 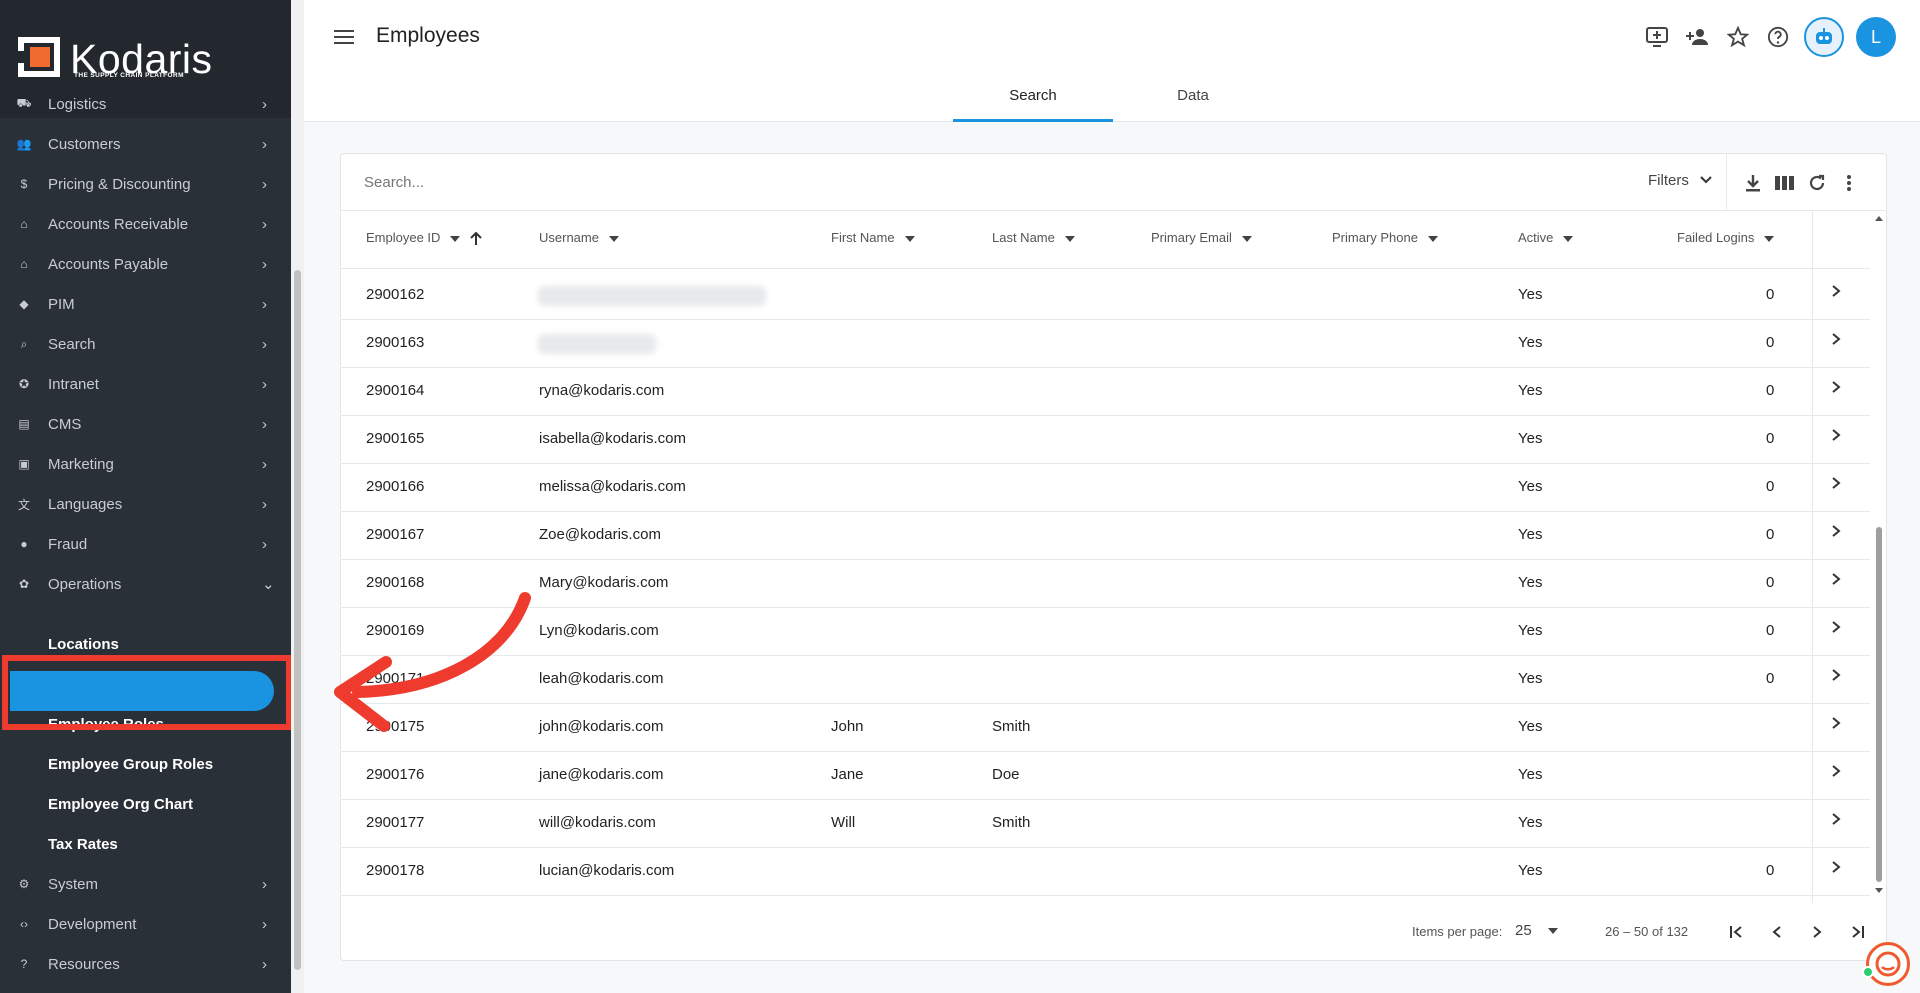 What do you see at coordinates (83, 644) in the screenshot?
I see `sidebar-subitem-label: Locations` at bounding box center [83, 644].